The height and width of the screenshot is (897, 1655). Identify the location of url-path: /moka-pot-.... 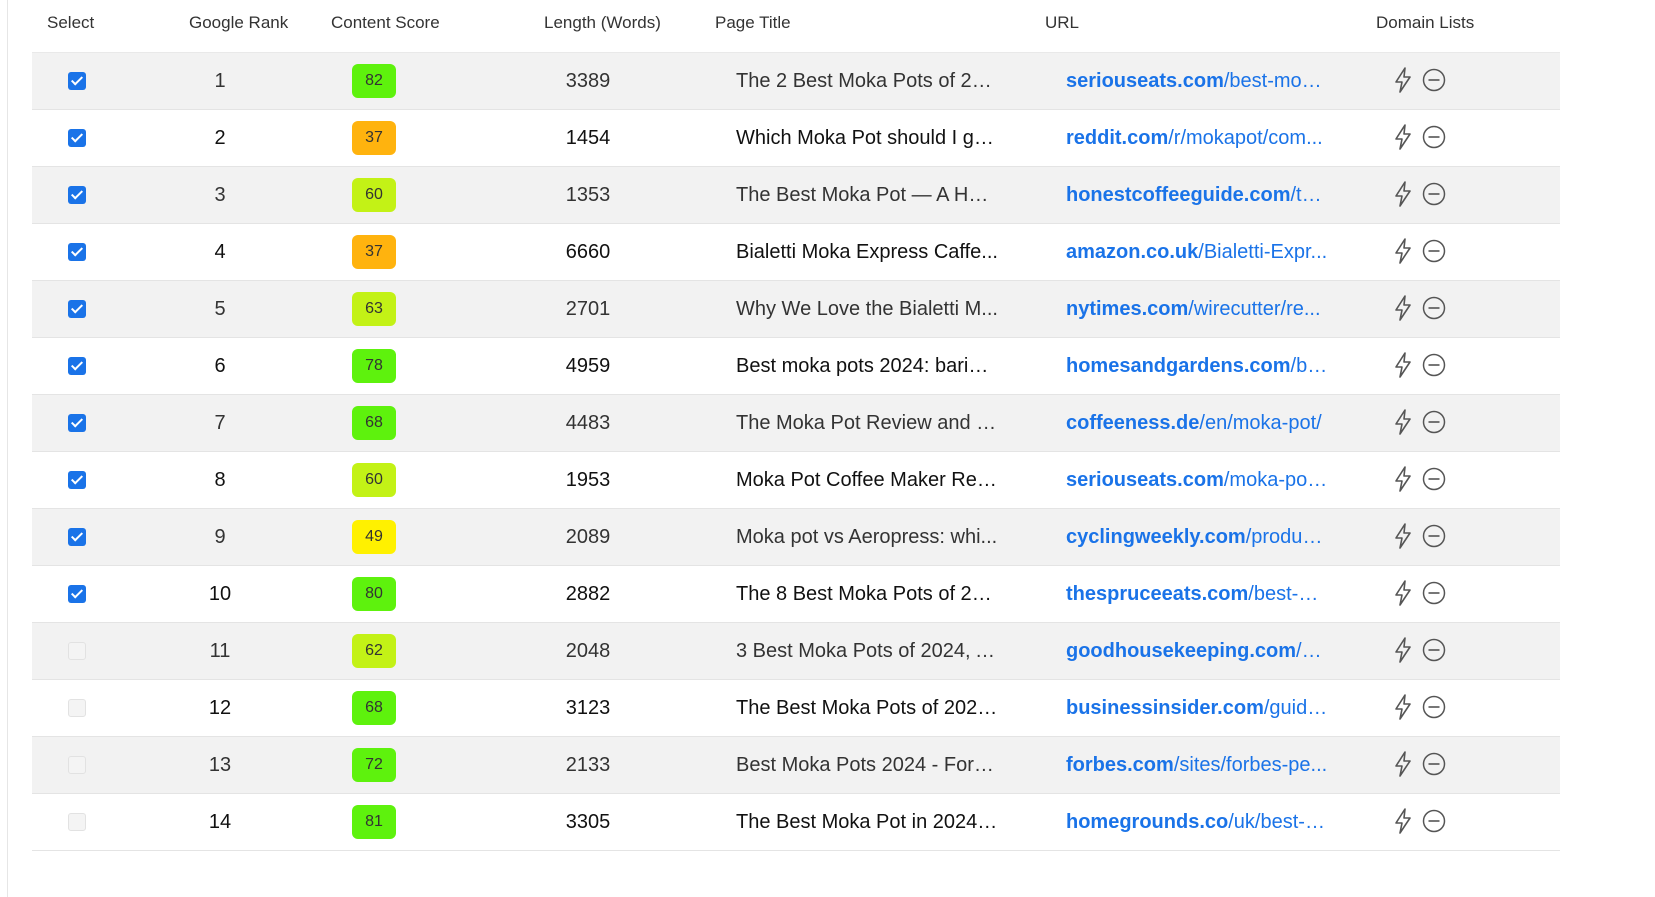
(1276, 480).